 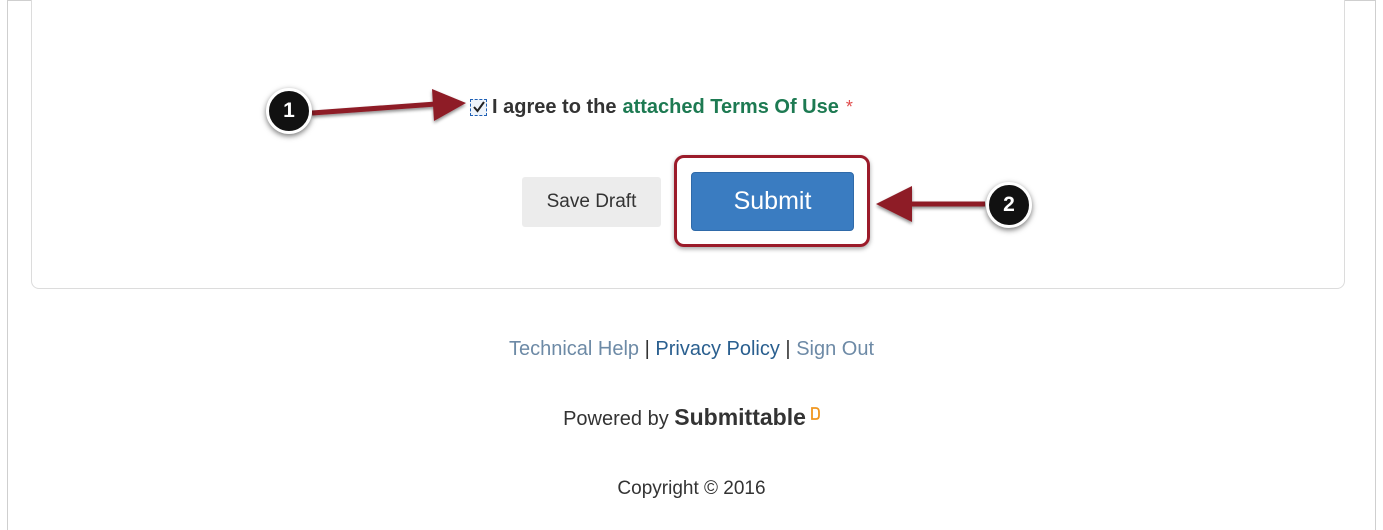 I want to click on checkmark-icon, so click(x=479, y=106).